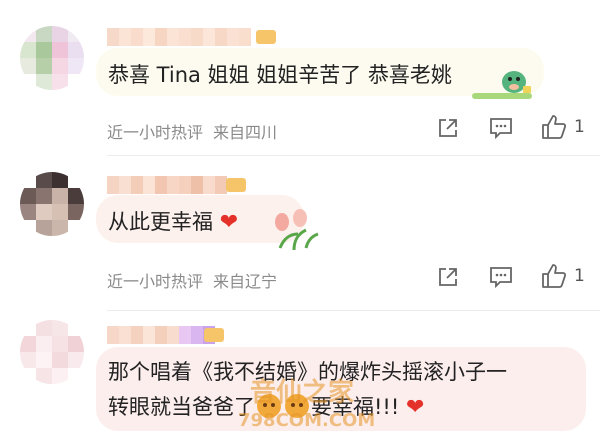  I want to click on comment-location: 来自四川, so click(245, 132).